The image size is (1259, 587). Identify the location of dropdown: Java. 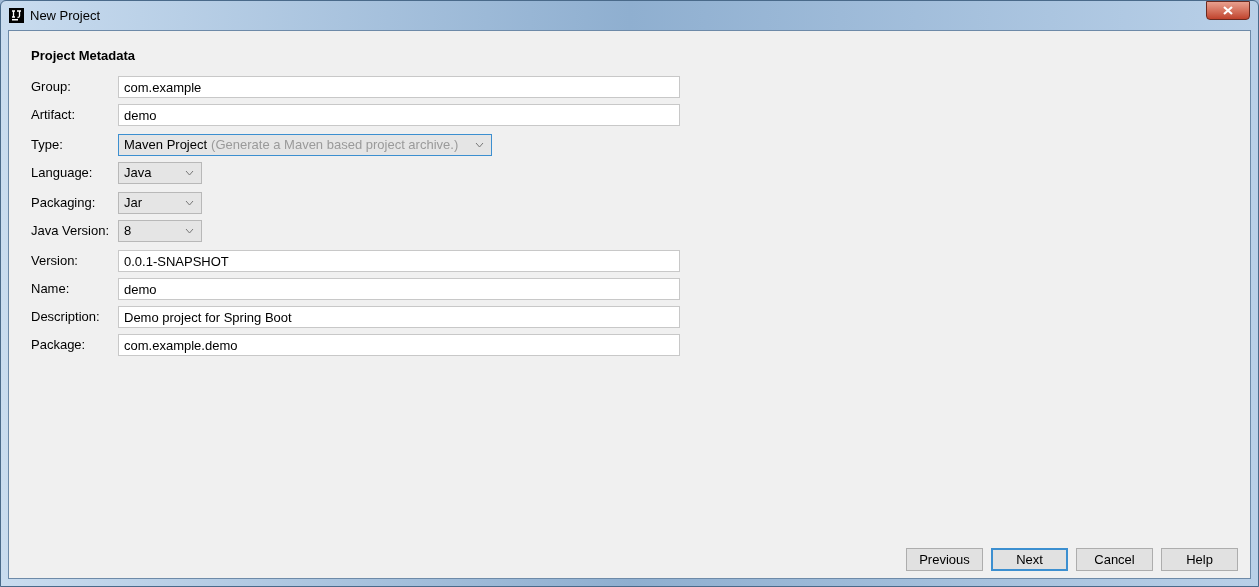
(160, 173).